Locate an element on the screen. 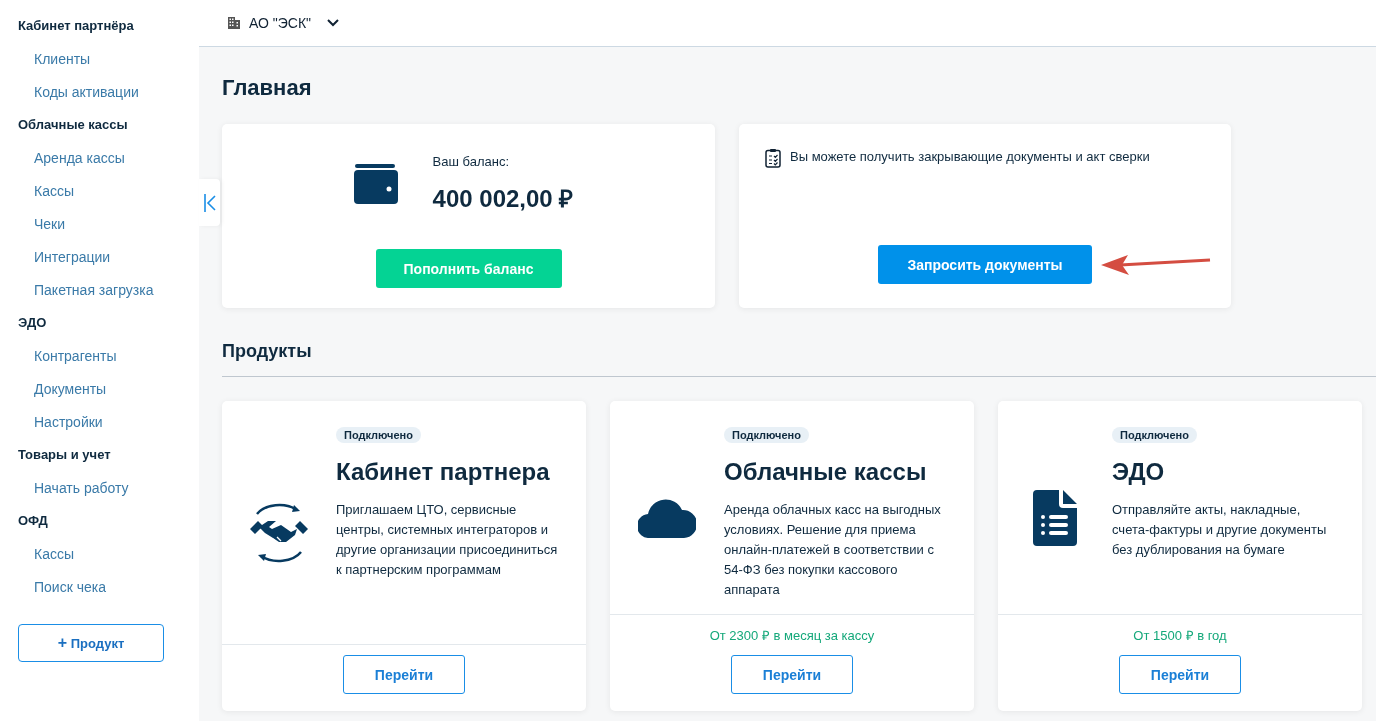 The image size is (1376, 721). sidebar-item: Настройки is located at coordinates (99, 424).